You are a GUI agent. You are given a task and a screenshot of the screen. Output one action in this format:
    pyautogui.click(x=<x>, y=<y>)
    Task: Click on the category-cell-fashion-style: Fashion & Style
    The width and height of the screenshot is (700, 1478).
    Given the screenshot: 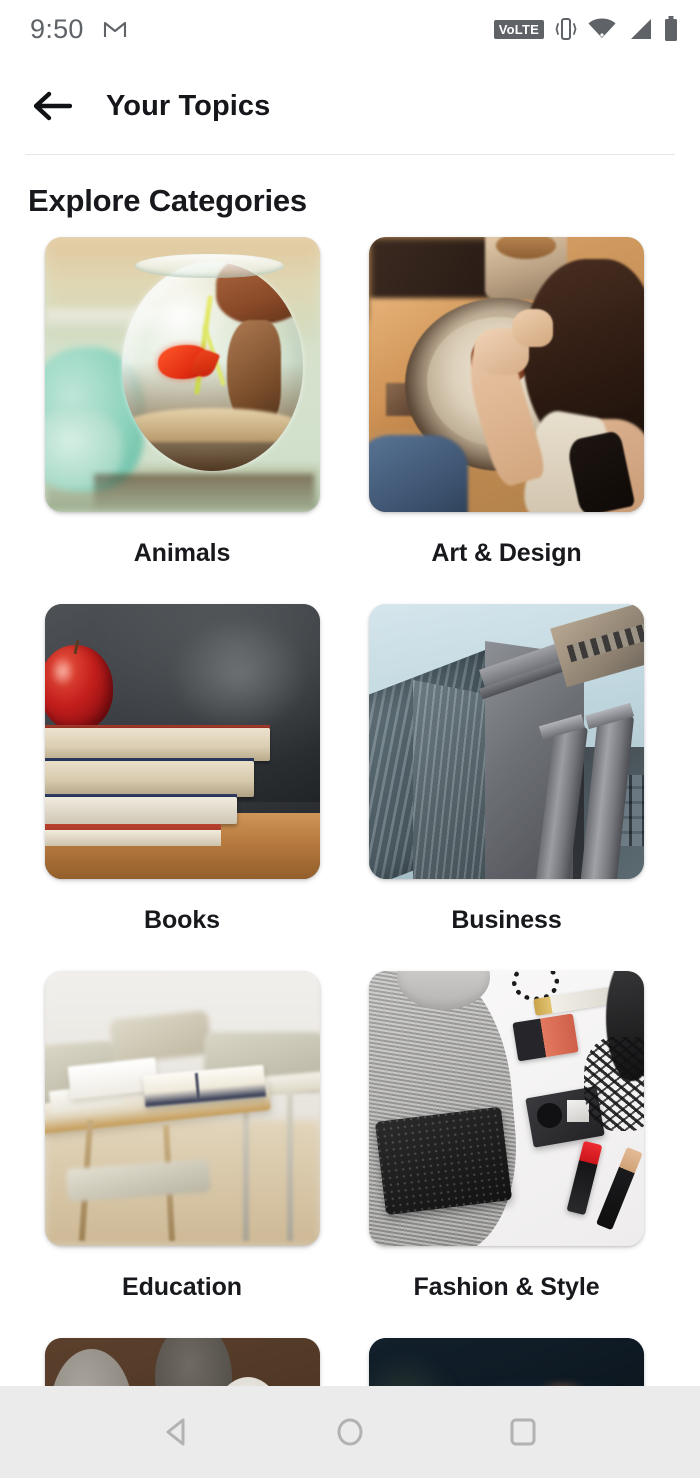 What is the action you would take?
    pyautogui.click(x=525, y=1154)
    